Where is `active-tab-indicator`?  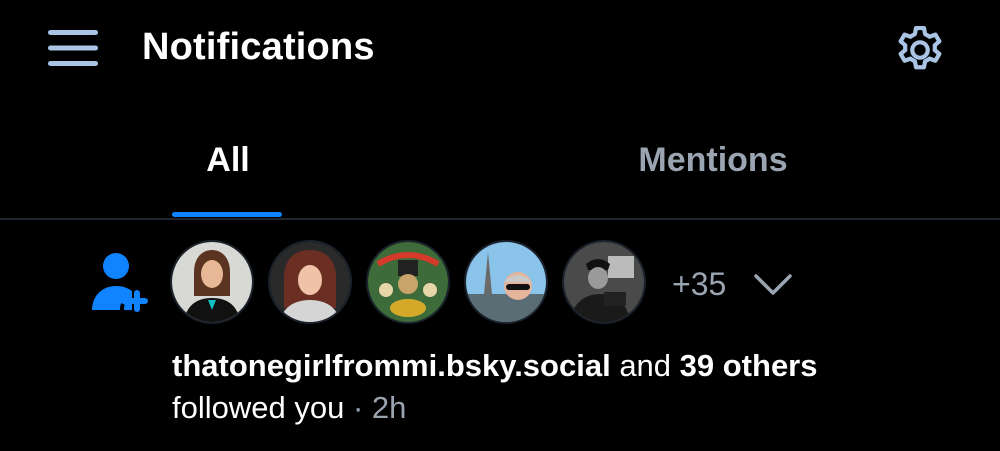 active-tab-indicator is located at coordinates (227, 214).